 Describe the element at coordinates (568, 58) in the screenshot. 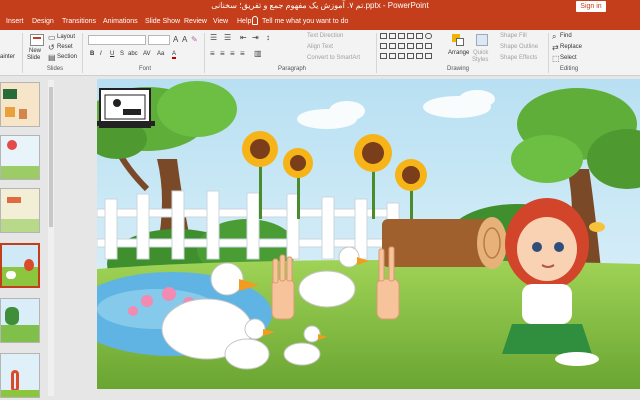

I see `select-button: Select` at that location.